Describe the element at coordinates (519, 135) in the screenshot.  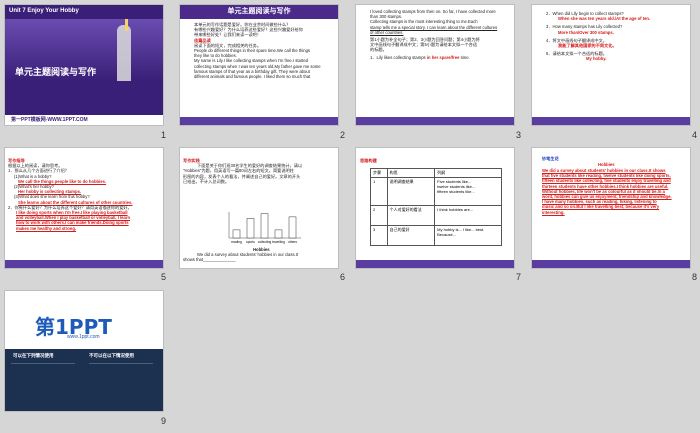
I see `slide-number: 3` at that location.